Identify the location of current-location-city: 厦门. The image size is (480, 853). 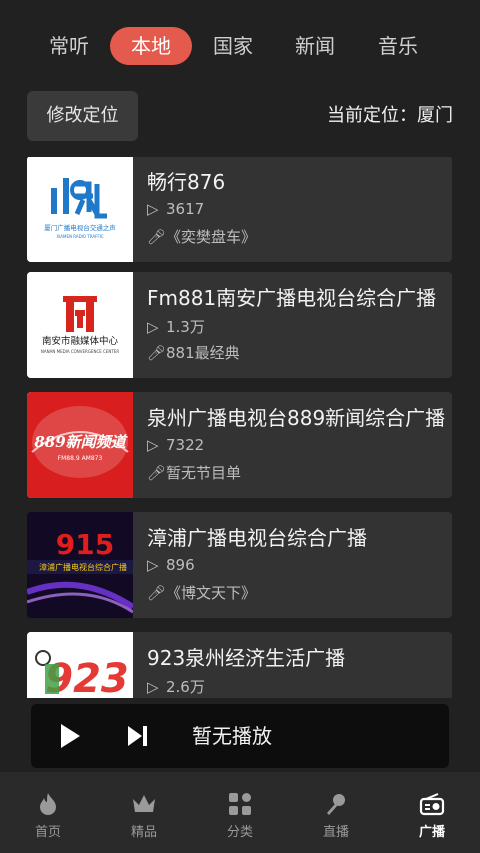
(435, 115).